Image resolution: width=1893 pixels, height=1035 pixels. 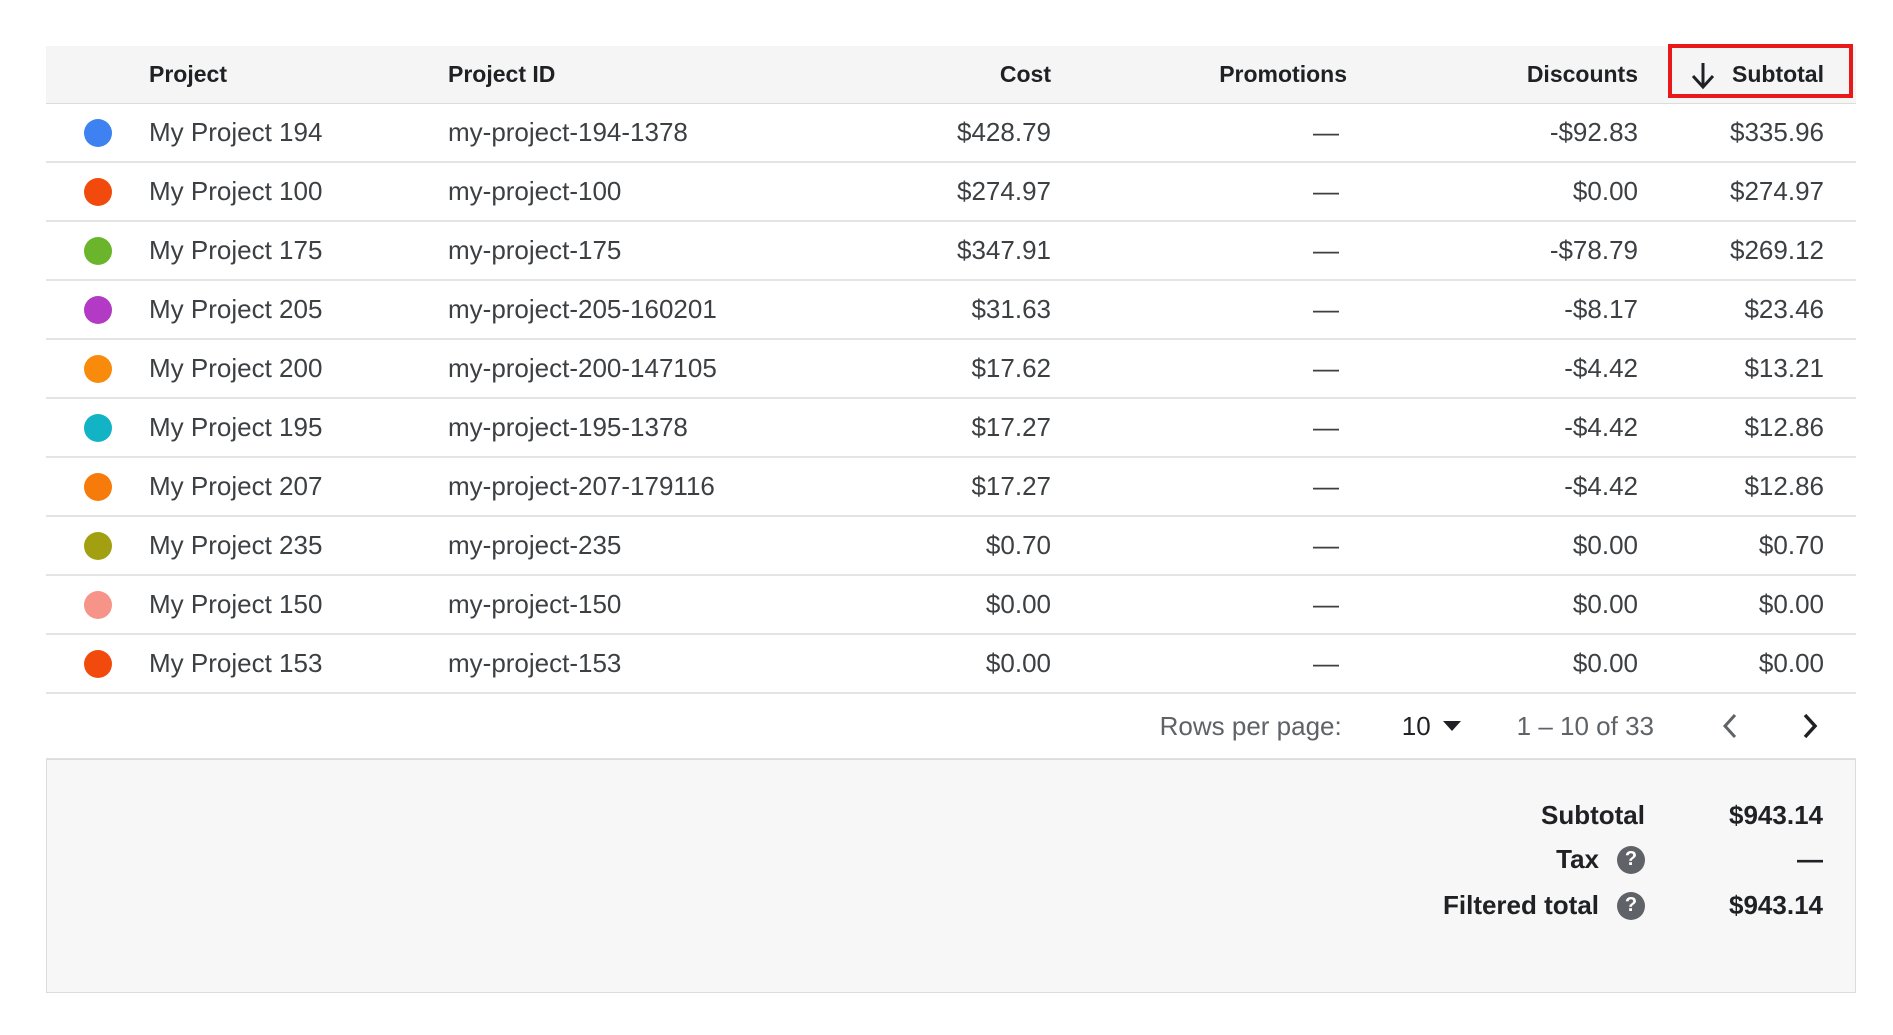 What do you see at coordinates (1011, 309) in the screenshot?
I see `cell-cost: $31.63` at bounding box center [1011, 309].